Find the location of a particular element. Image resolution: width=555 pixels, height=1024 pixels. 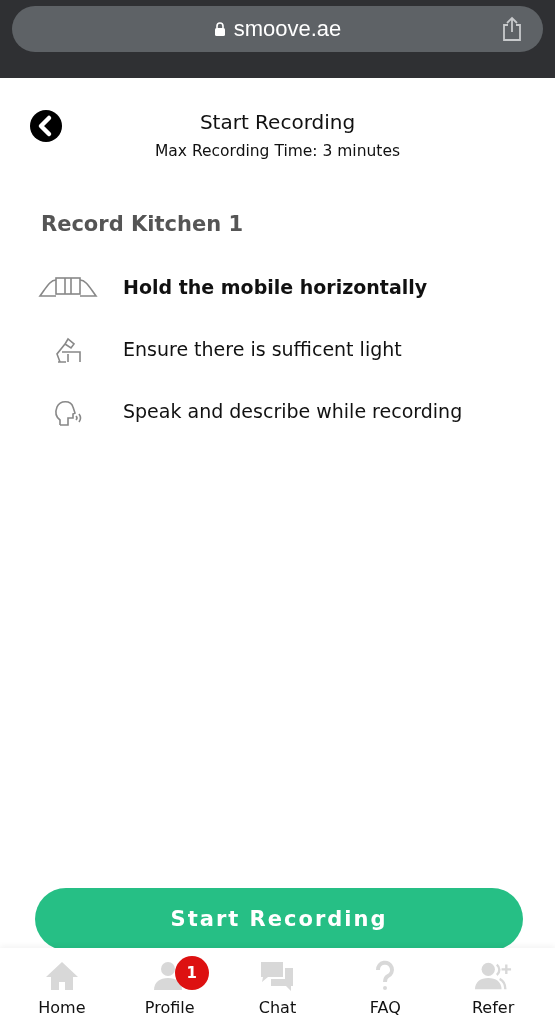

section-title: Record Kitchen 1 is located at coordinates (142, 223).